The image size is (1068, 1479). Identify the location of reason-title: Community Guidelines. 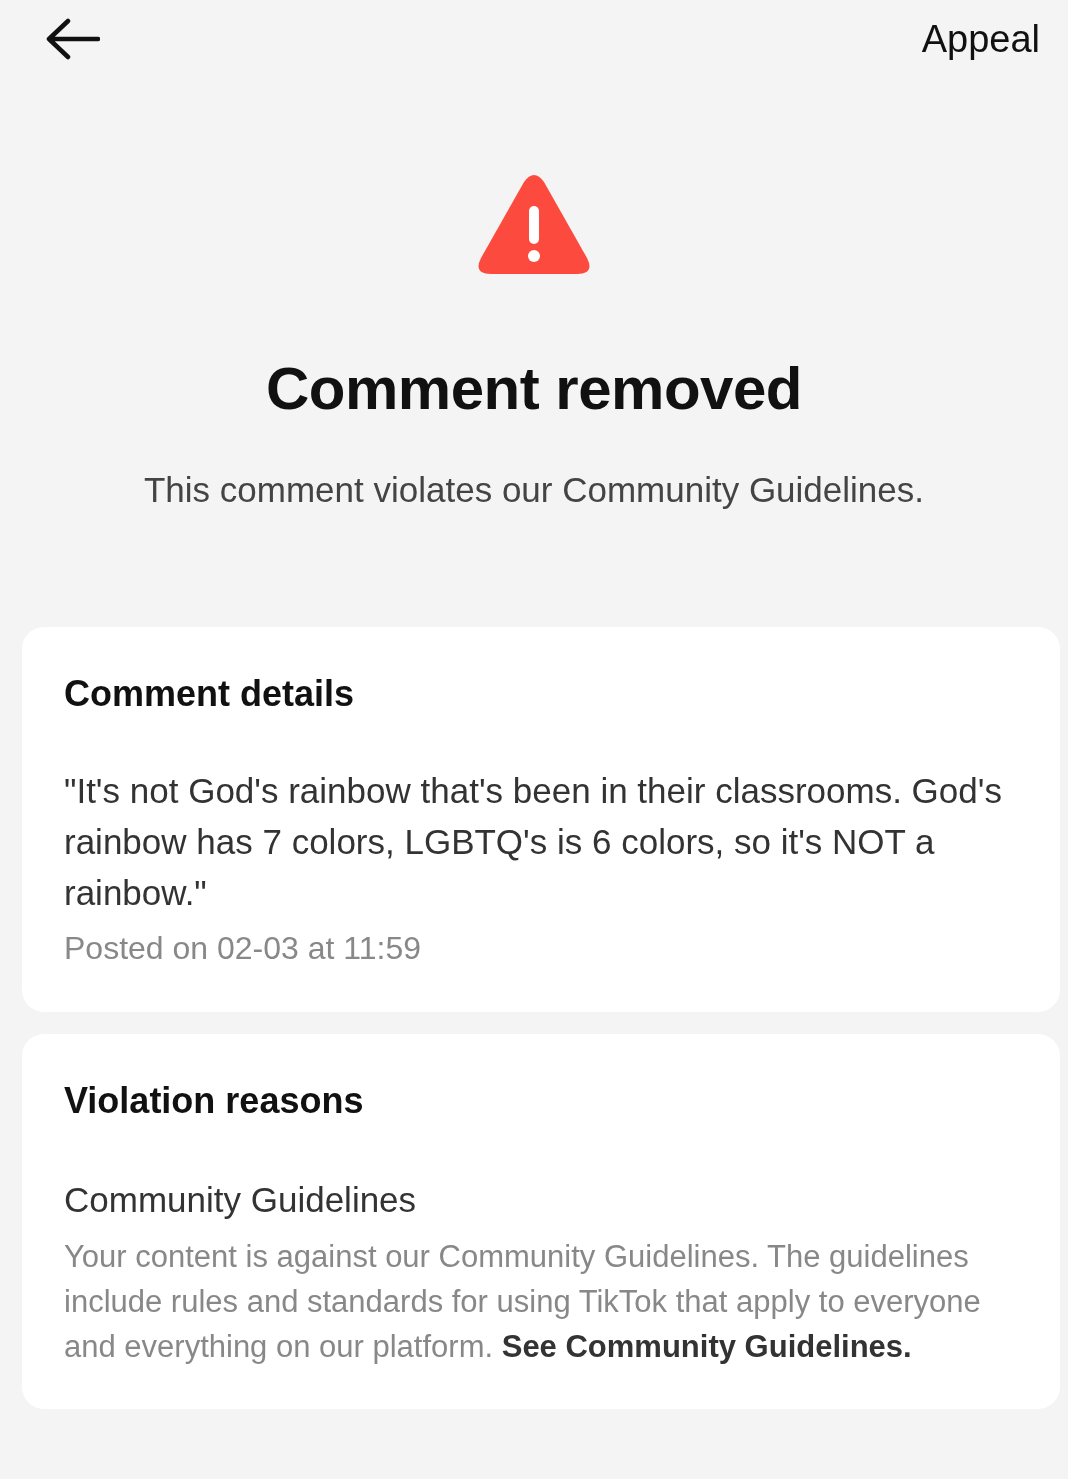
(241, 1199).